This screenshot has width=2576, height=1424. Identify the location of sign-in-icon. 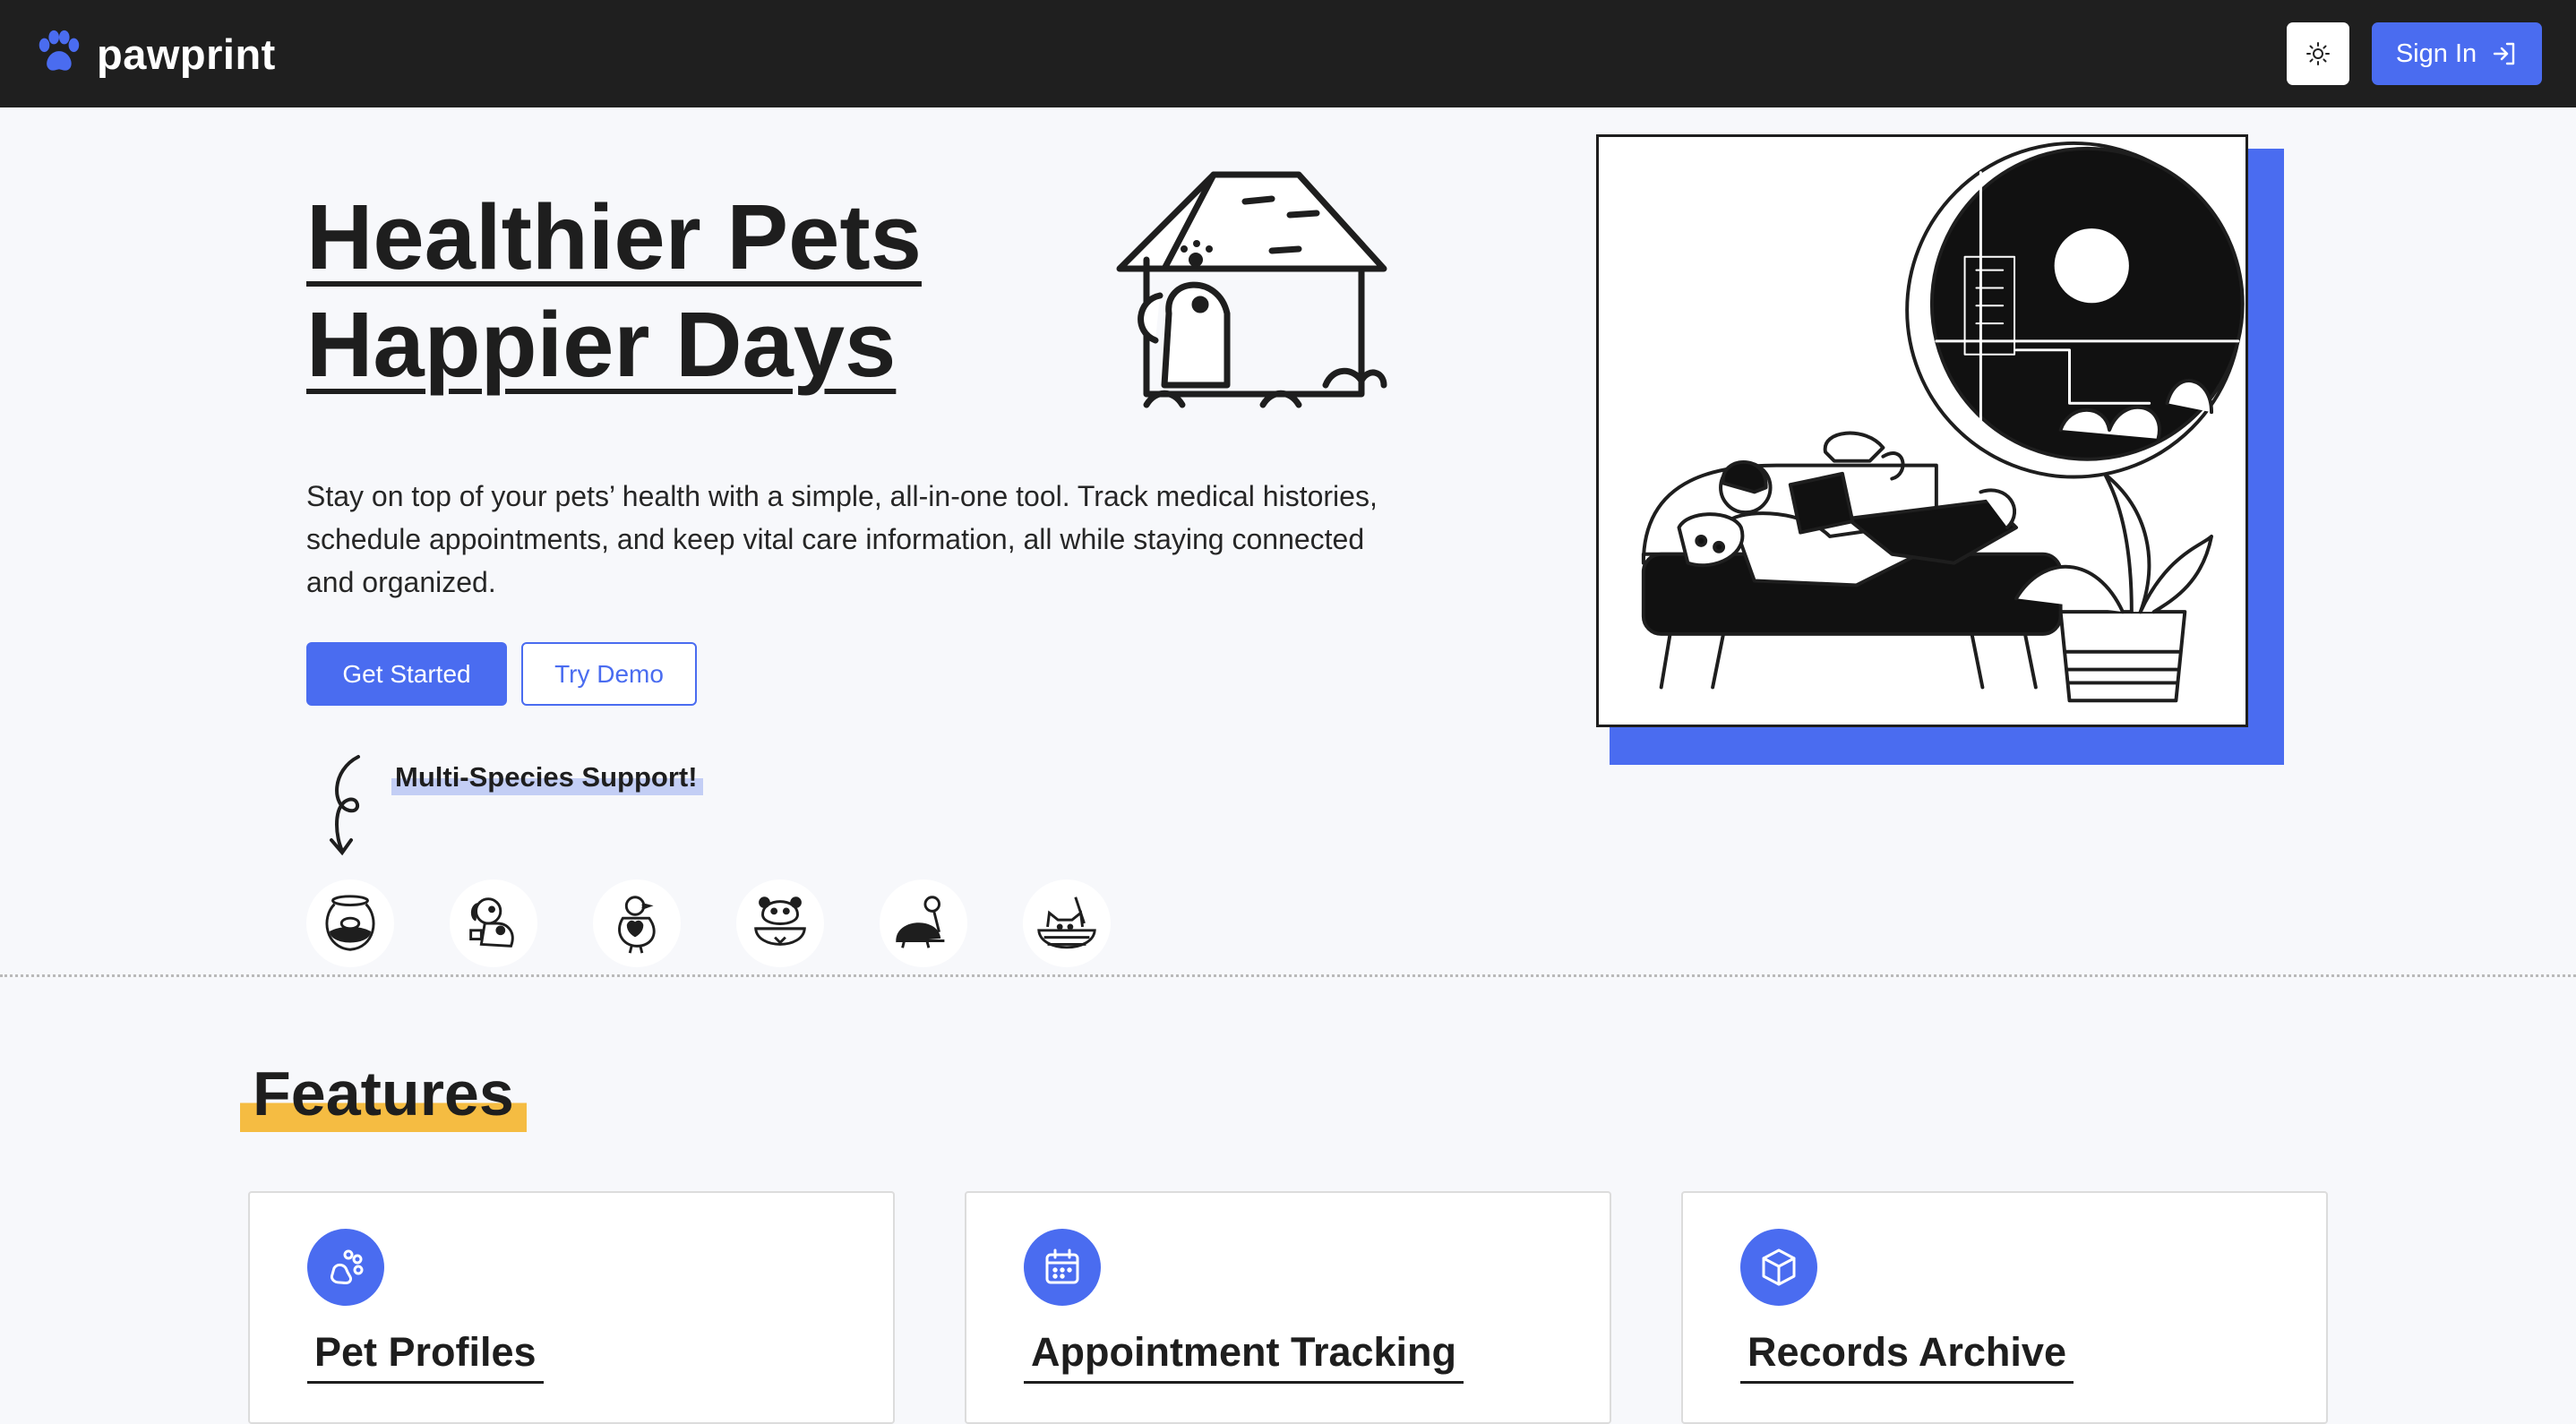
(2504, 54).